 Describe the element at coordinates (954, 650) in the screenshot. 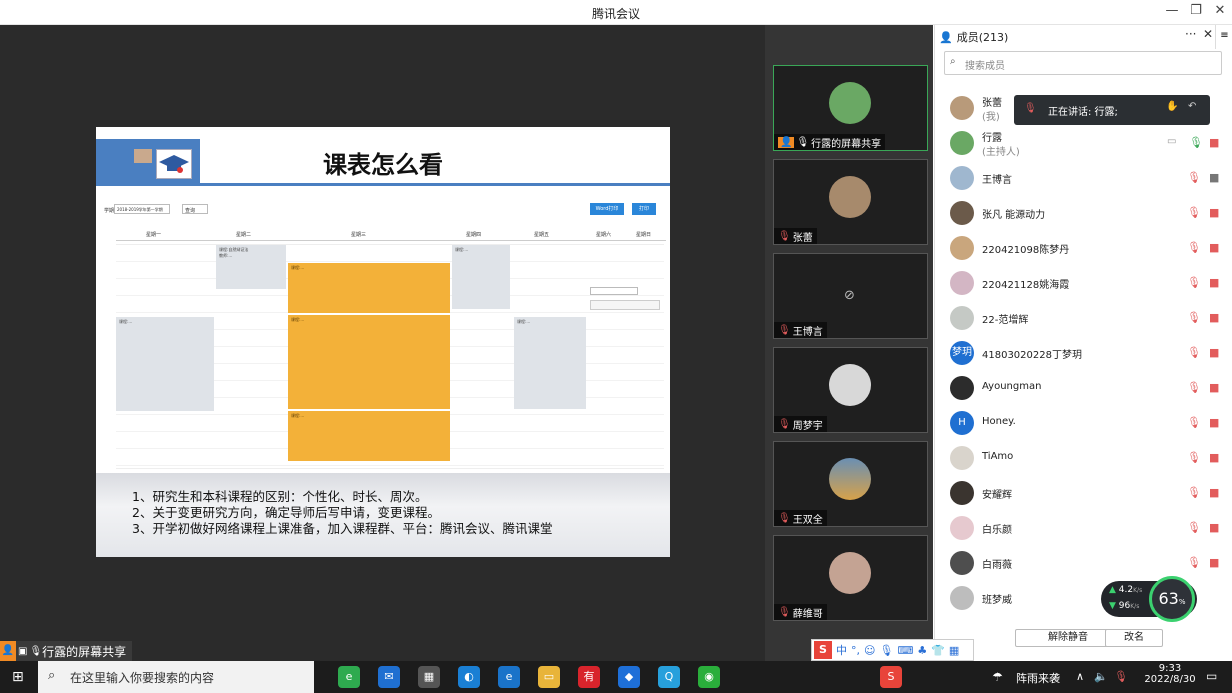

I see `grid-icon: ▦` at that location.